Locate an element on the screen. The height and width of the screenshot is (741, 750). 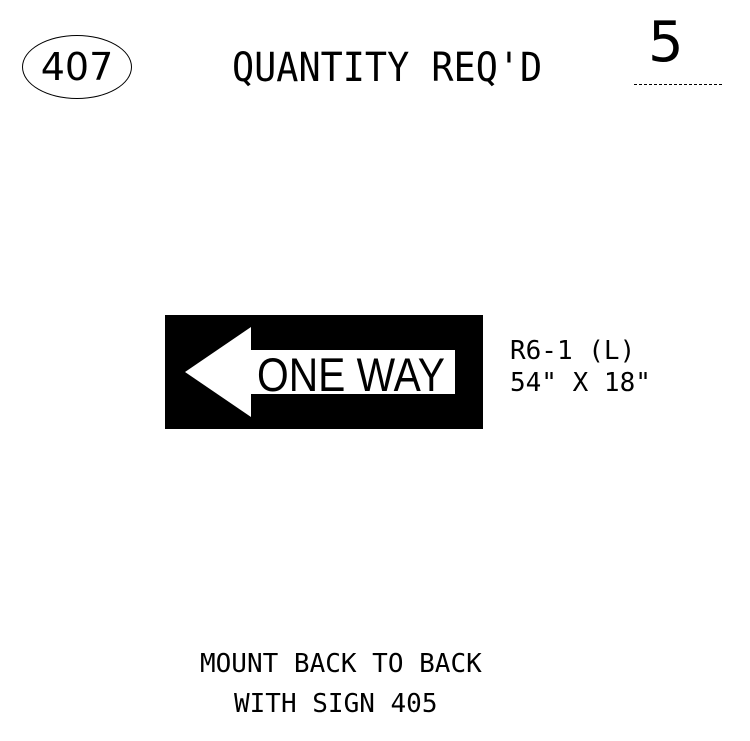
mounting-note-line-1: MOUNT BACK TO BACK is located at coordinates (341, 664).